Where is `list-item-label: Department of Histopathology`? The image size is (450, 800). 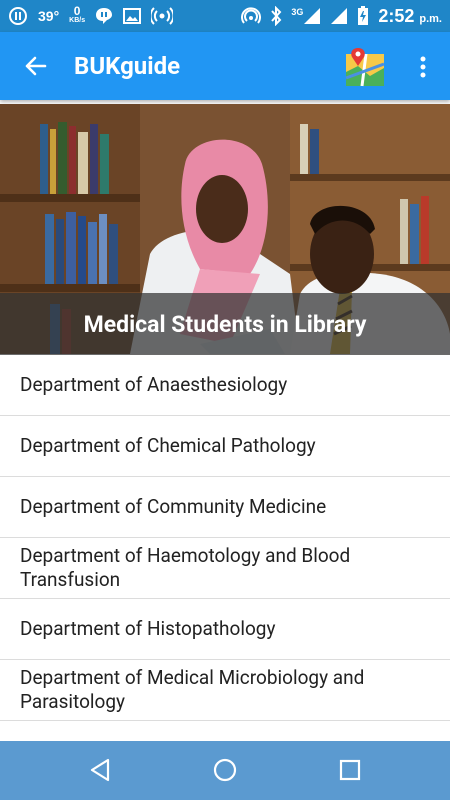 list-item-label: Department of Histopathology is located at coordinates (148, 628).